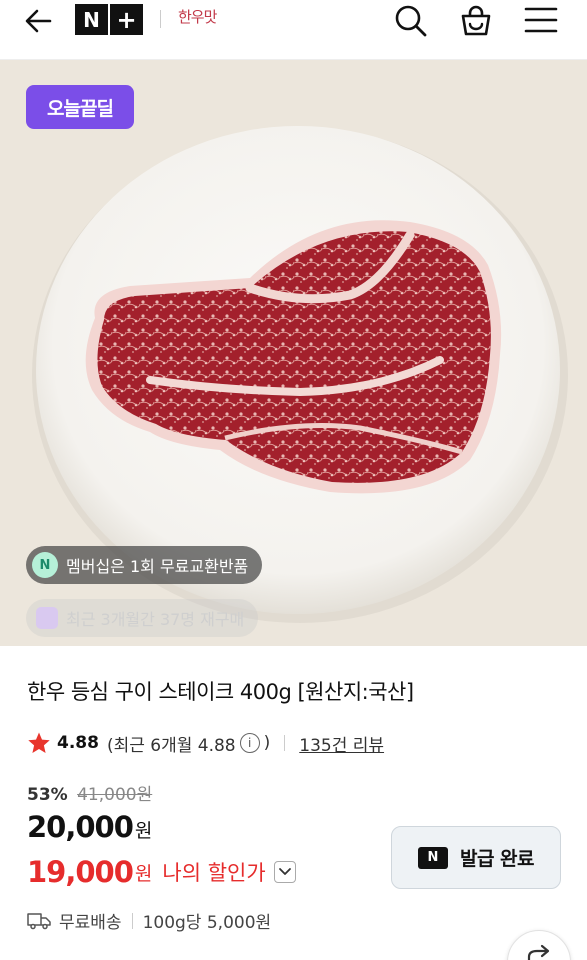 The image size is (587, 960). What do you see at coordinates (91, 19) in the screenshot?
I see `logo-letter: N` at bounding box center [91, 19].